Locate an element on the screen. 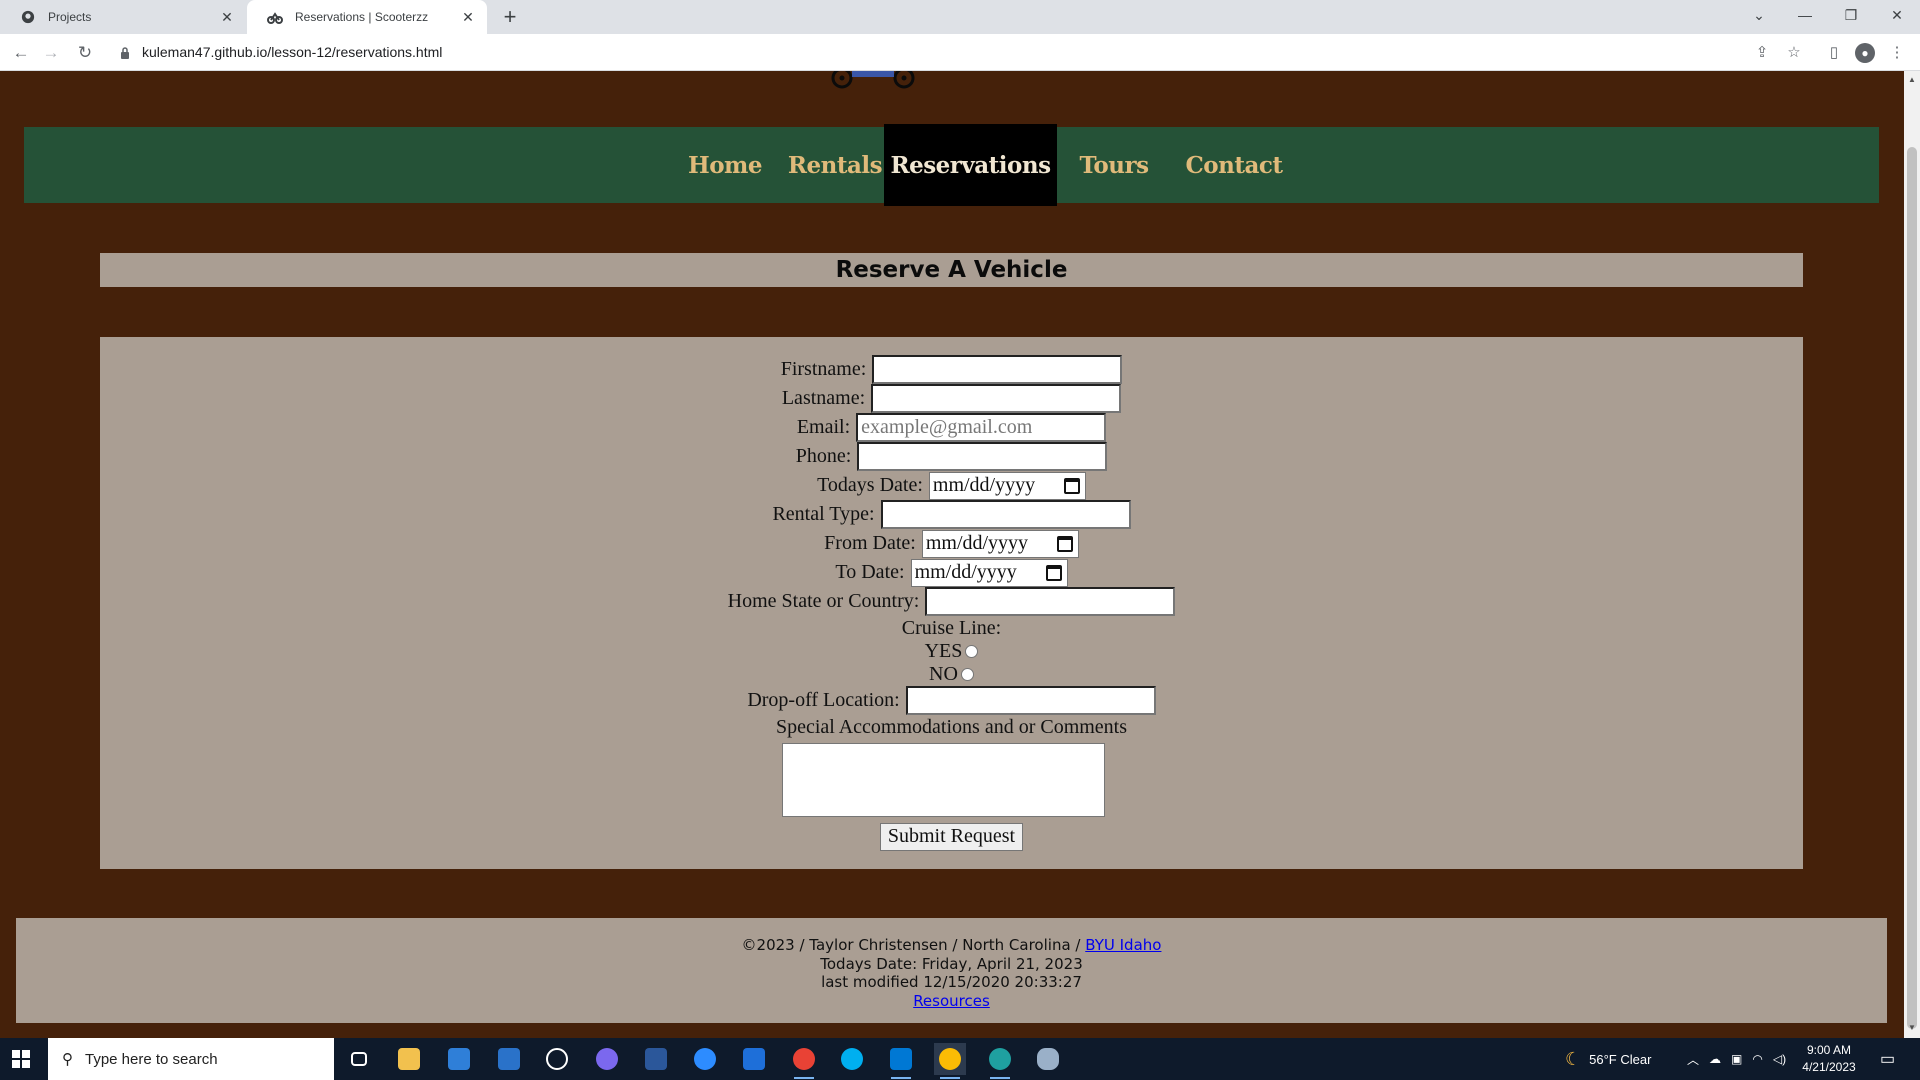 The image size is (1920, 1080). rental-type-input is located at coordinates (1005, 514).